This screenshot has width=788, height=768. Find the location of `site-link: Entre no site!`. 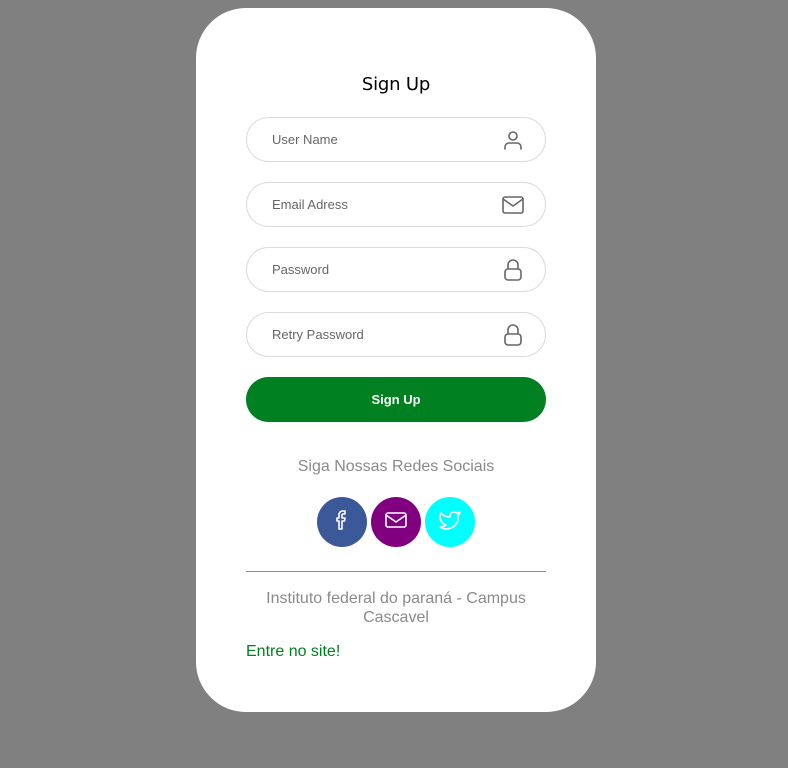

site-link: Entre no site! is located at coordinates (293, 652).